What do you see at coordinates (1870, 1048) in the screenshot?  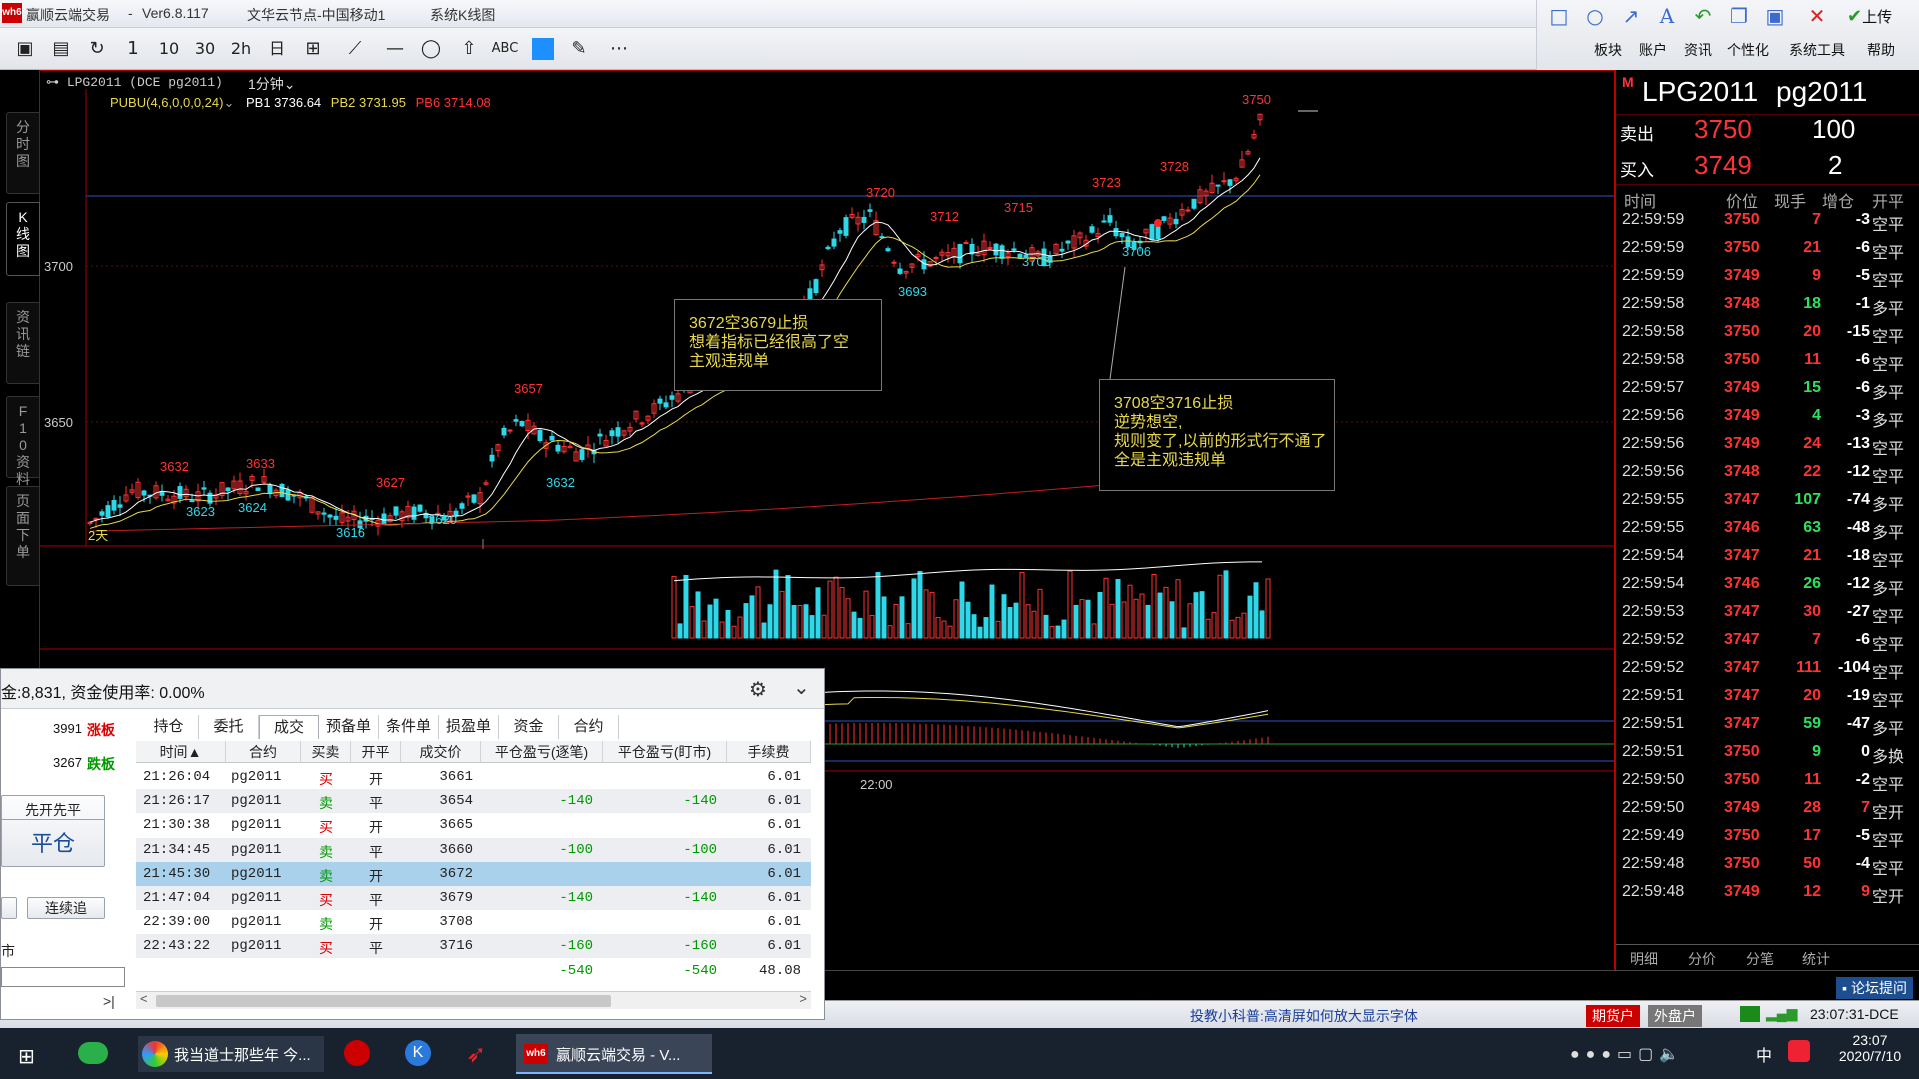 I see `taskbar-clock: 23:07 2020/7/10` at bounding box center [1870, 1048].